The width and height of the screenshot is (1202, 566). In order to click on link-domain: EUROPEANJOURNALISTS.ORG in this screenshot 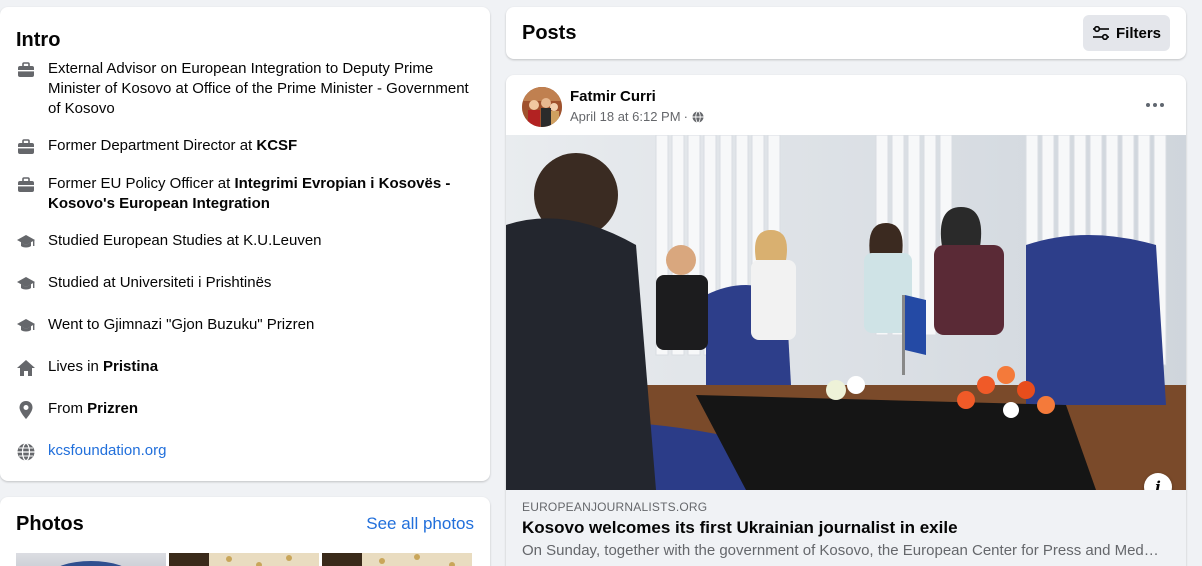, I will do `click(615, 507)`.